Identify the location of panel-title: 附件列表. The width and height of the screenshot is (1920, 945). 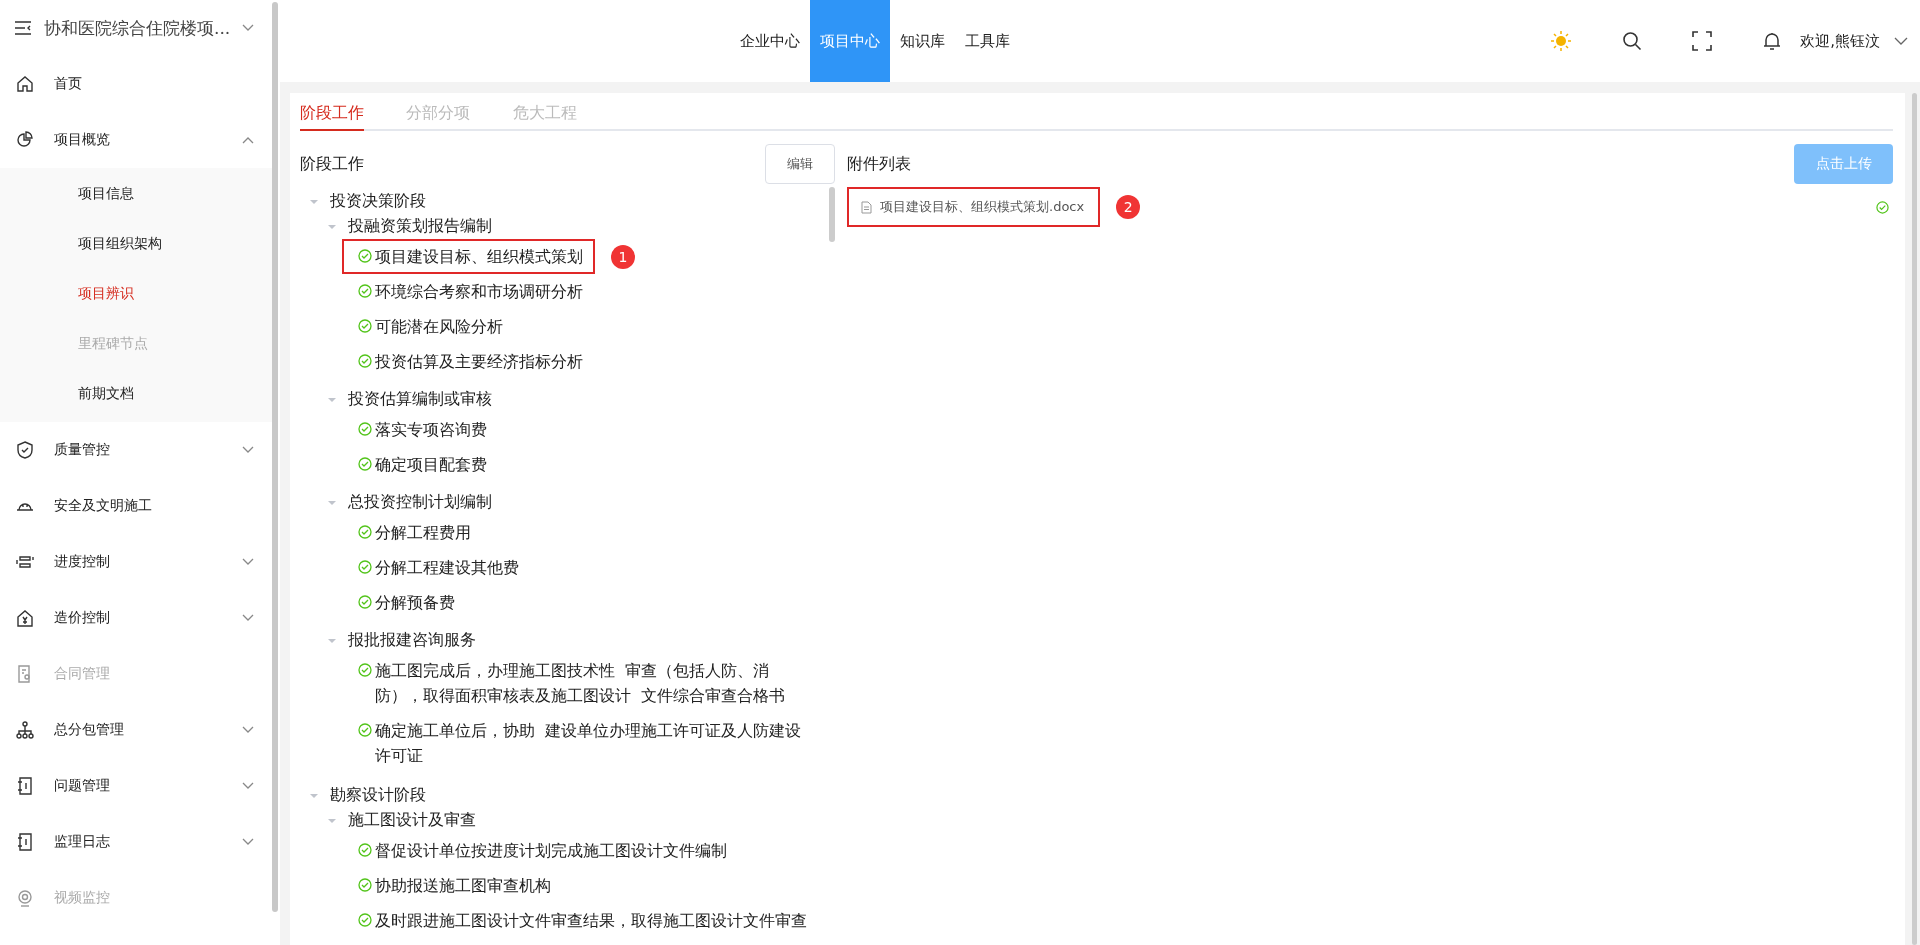
(879, 164).